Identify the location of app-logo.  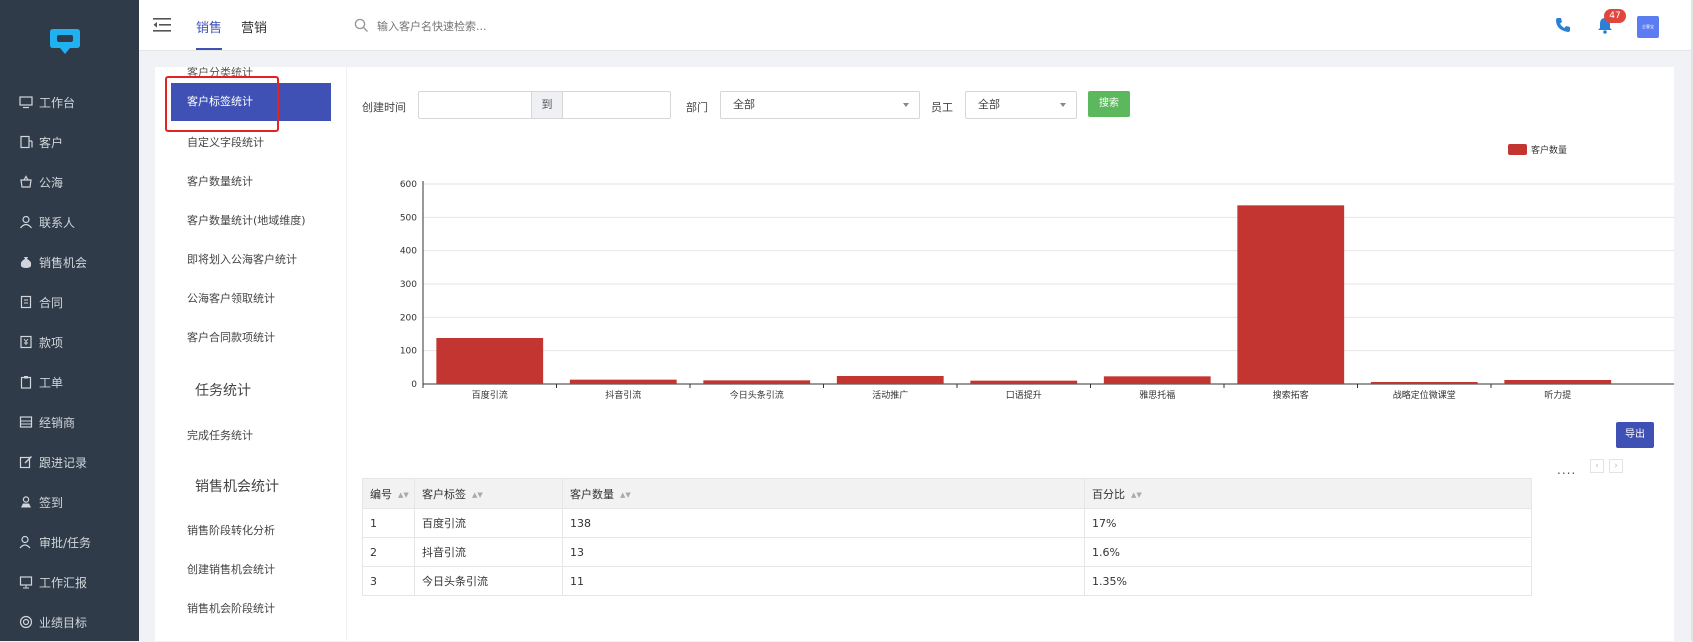
(65, 41).